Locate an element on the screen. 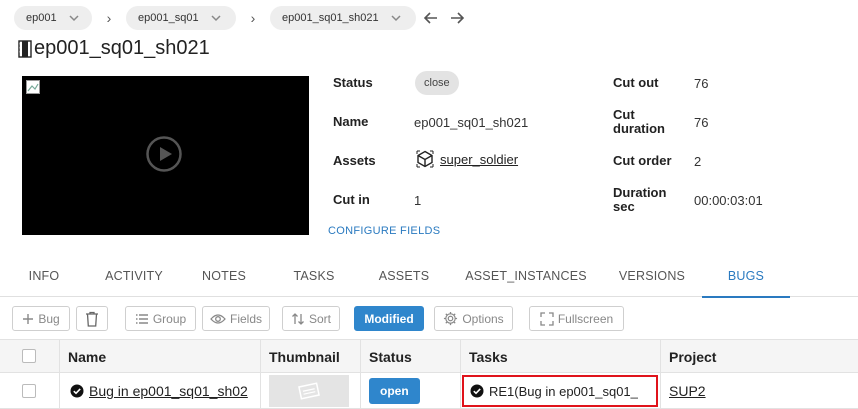 The height and width of the screenshot is (409, 858). breadcrumb-label: ep001_sq01 is located at coordinates (168, 18).